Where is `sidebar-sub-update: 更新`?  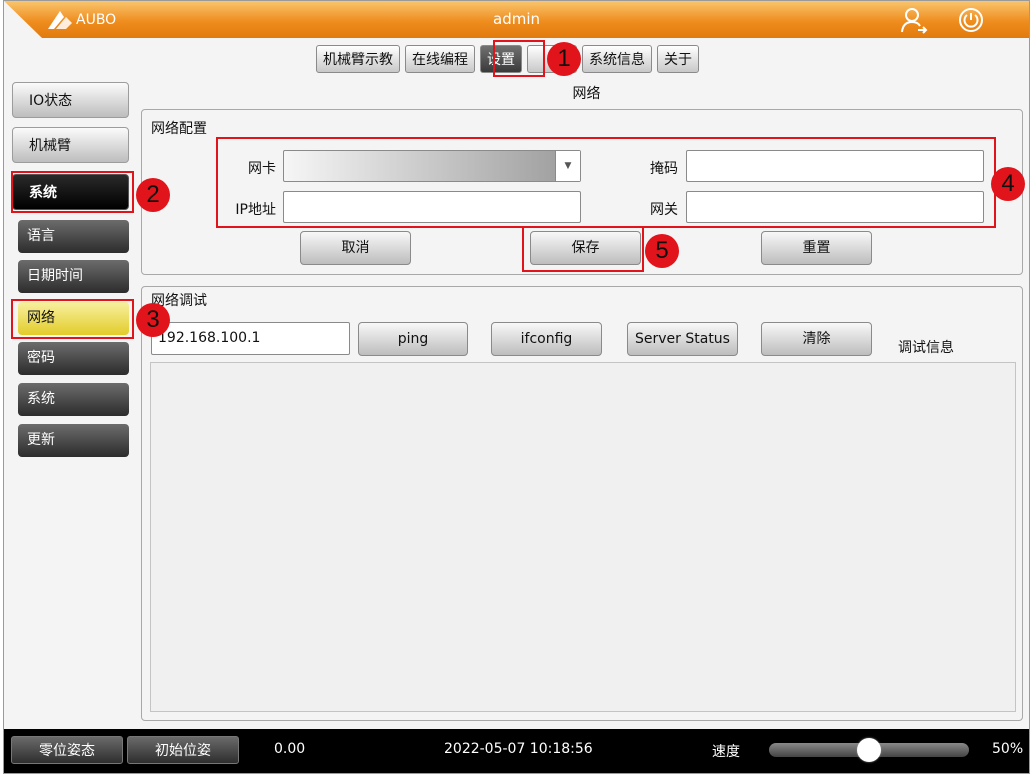
sidebar-sub-update: 更新 is located at coordinates (73, 440).